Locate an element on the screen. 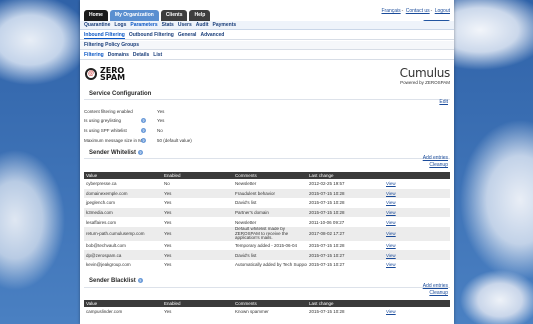  top-links: Français- Contact us- Logout is located at coordinates (415, 11).